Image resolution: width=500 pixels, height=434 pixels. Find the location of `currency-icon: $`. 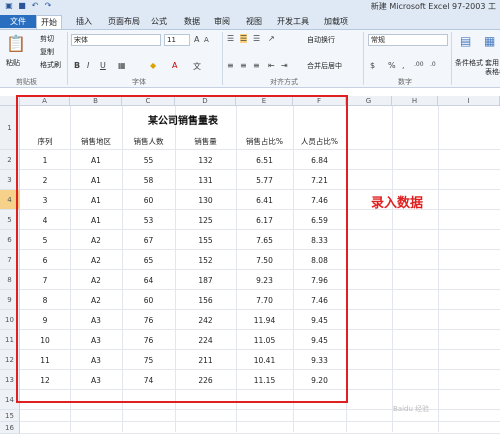

currency-icon: $ is located at coordinates (372, 65).